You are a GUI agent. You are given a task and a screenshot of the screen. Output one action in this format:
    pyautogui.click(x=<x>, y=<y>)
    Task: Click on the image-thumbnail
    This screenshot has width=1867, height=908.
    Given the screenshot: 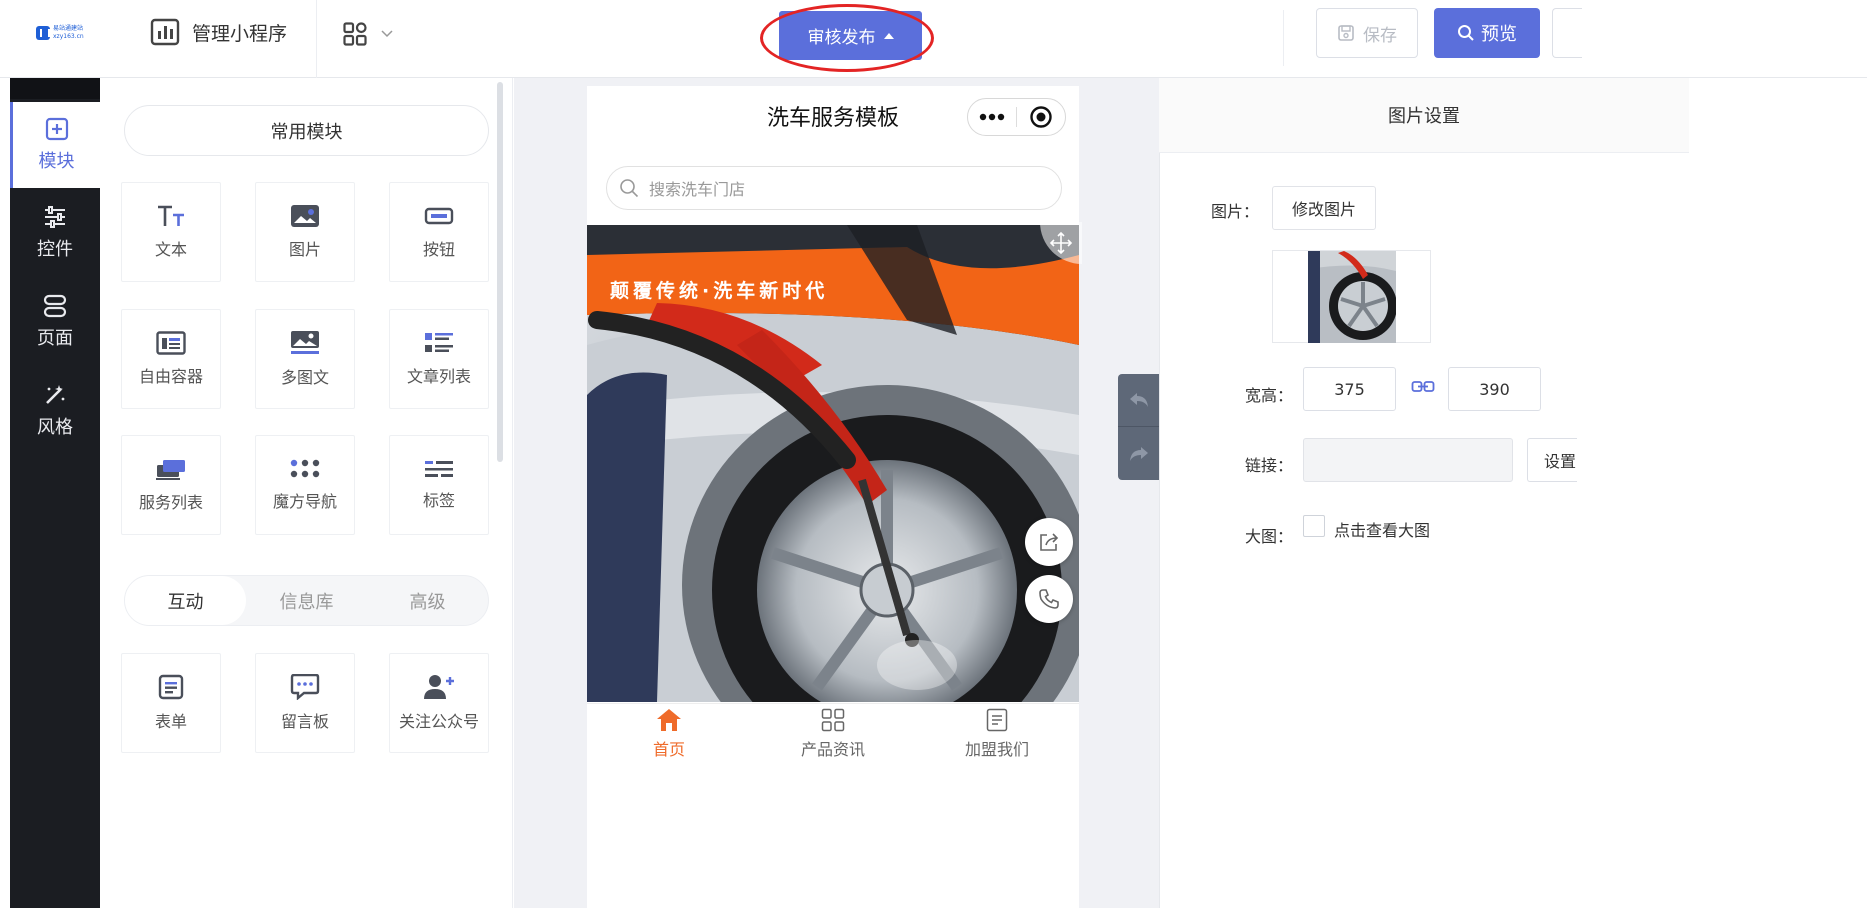 What is the action you would take?
    pyautogui.click(x=1351, y=296)
    